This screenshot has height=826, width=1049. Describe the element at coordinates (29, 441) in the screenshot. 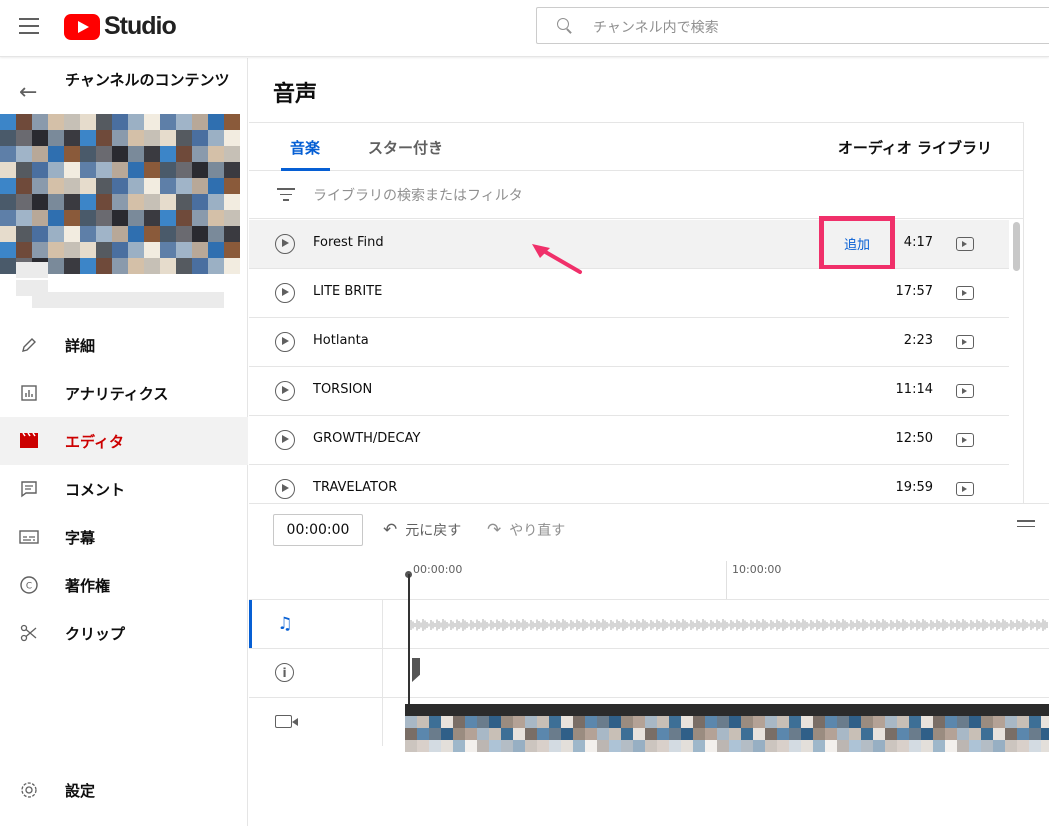

I see `editor-clapper-icon` at that location.